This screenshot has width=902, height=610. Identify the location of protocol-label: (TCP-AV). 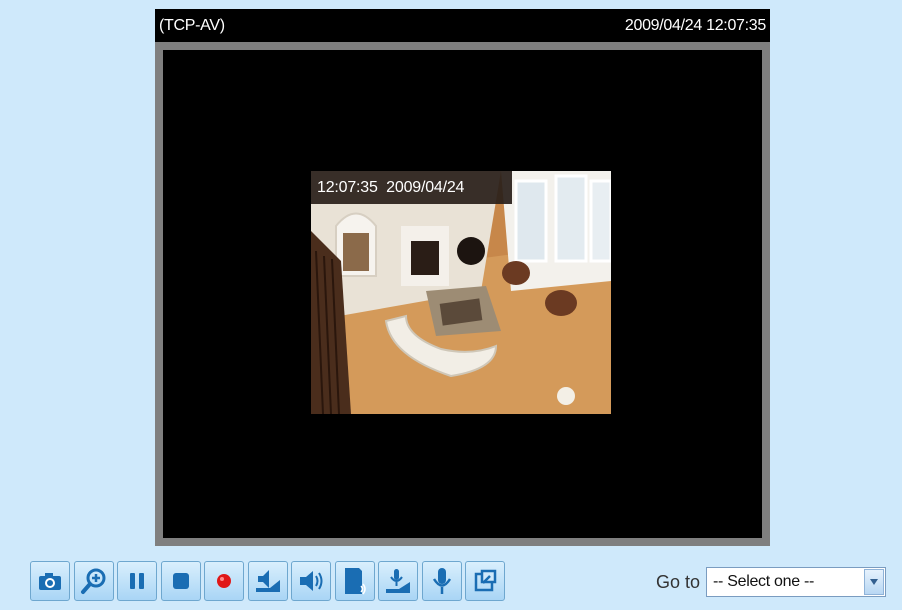
(192, 25).